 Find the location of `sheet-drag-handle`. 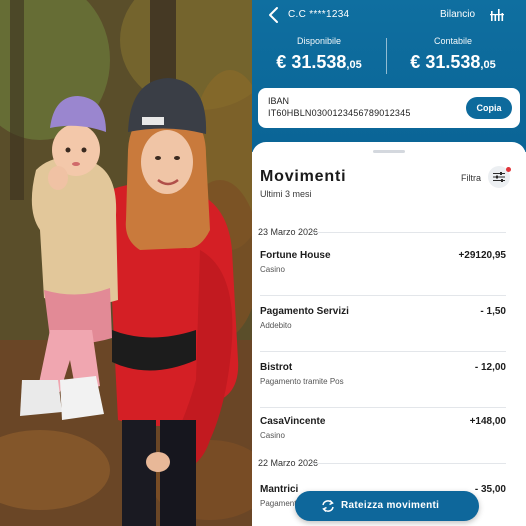

sheet-drag-handle is located at coordinates (389, 151).